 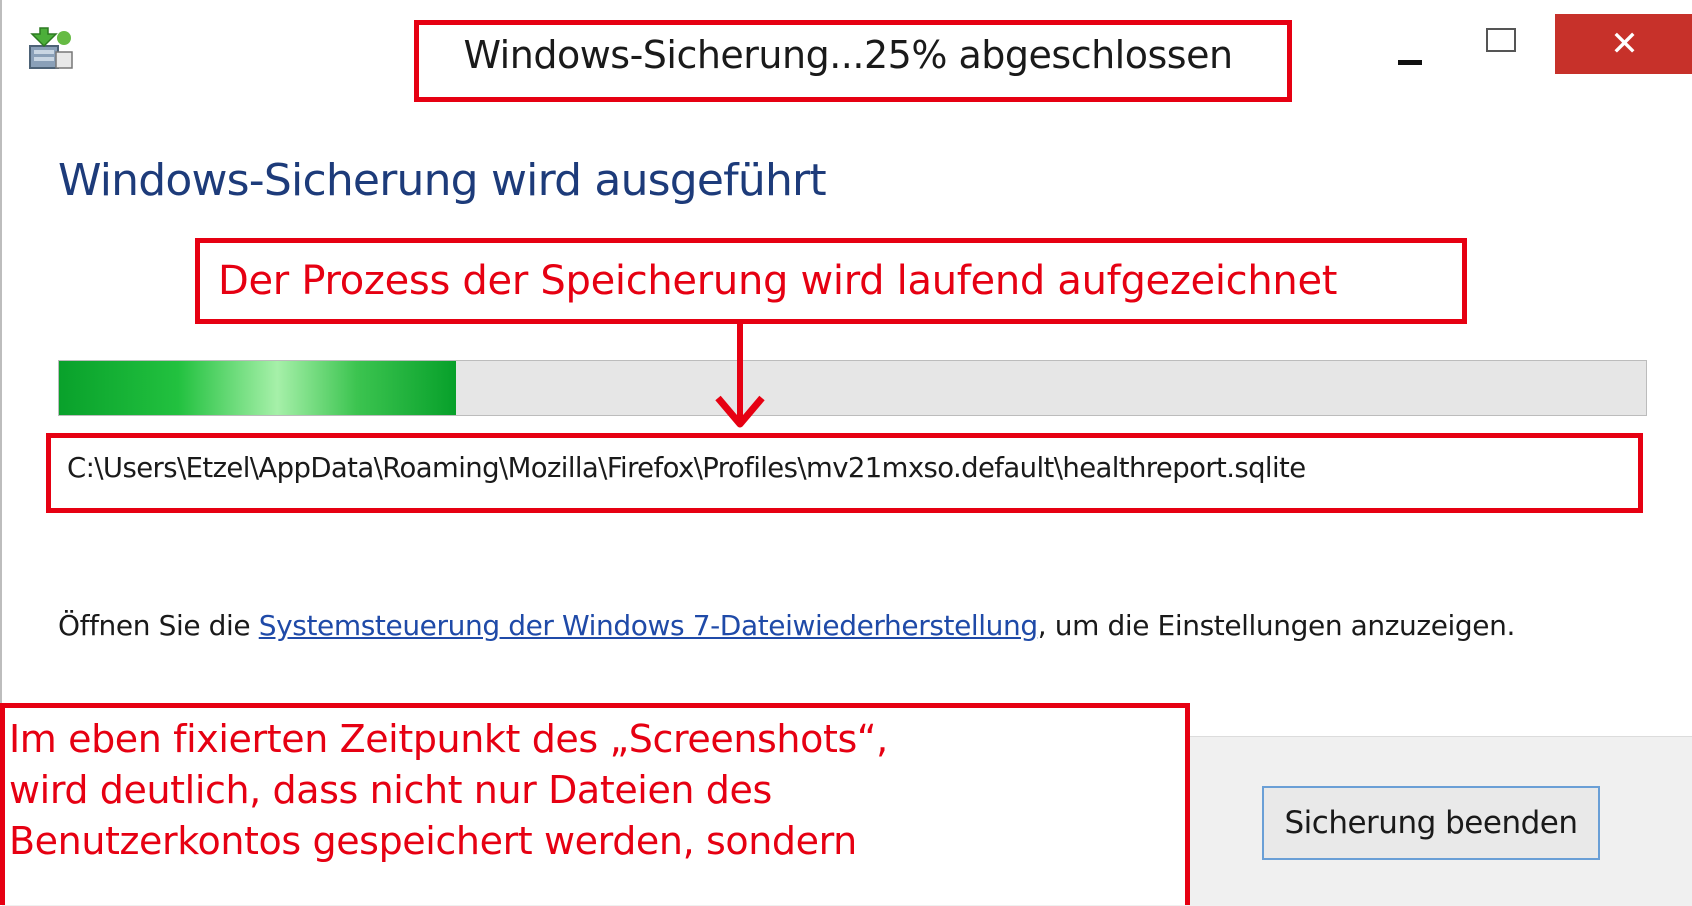 I want to click on close-button: ✕, so click(x=1623, y=44).